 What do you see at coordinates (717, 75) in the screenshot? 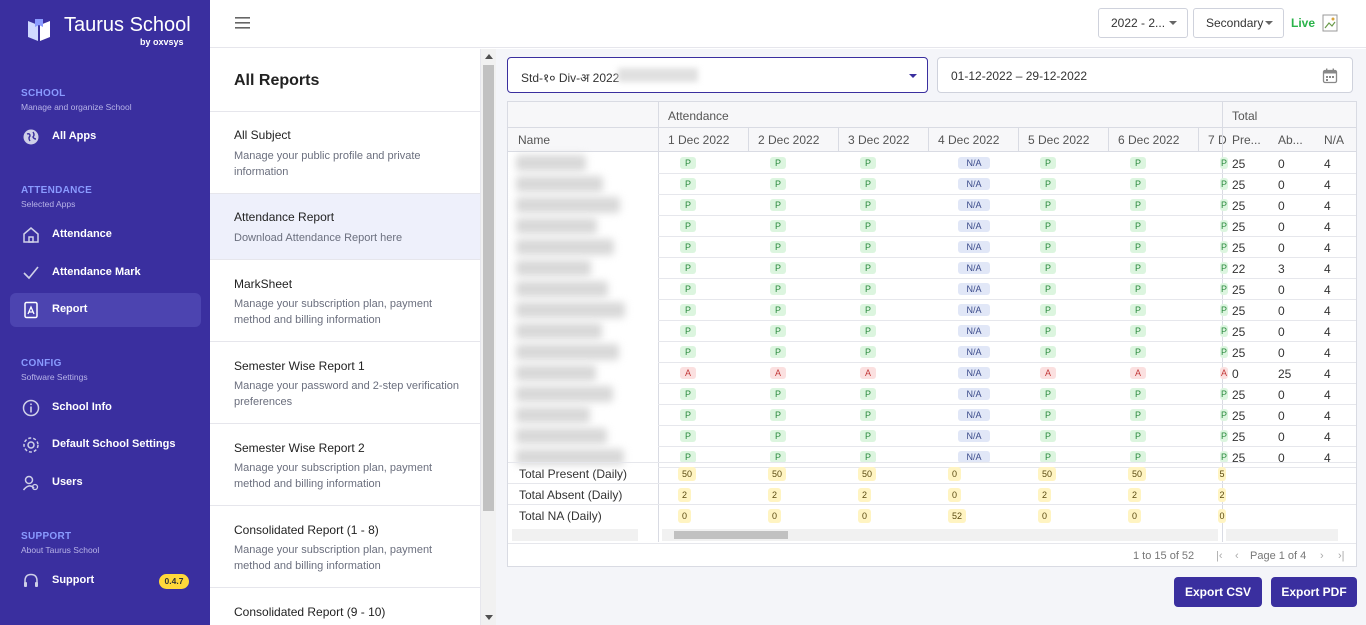
I see `standard-division-select: Std-१० Div-अ 2022` at bounding box center [717, 75].